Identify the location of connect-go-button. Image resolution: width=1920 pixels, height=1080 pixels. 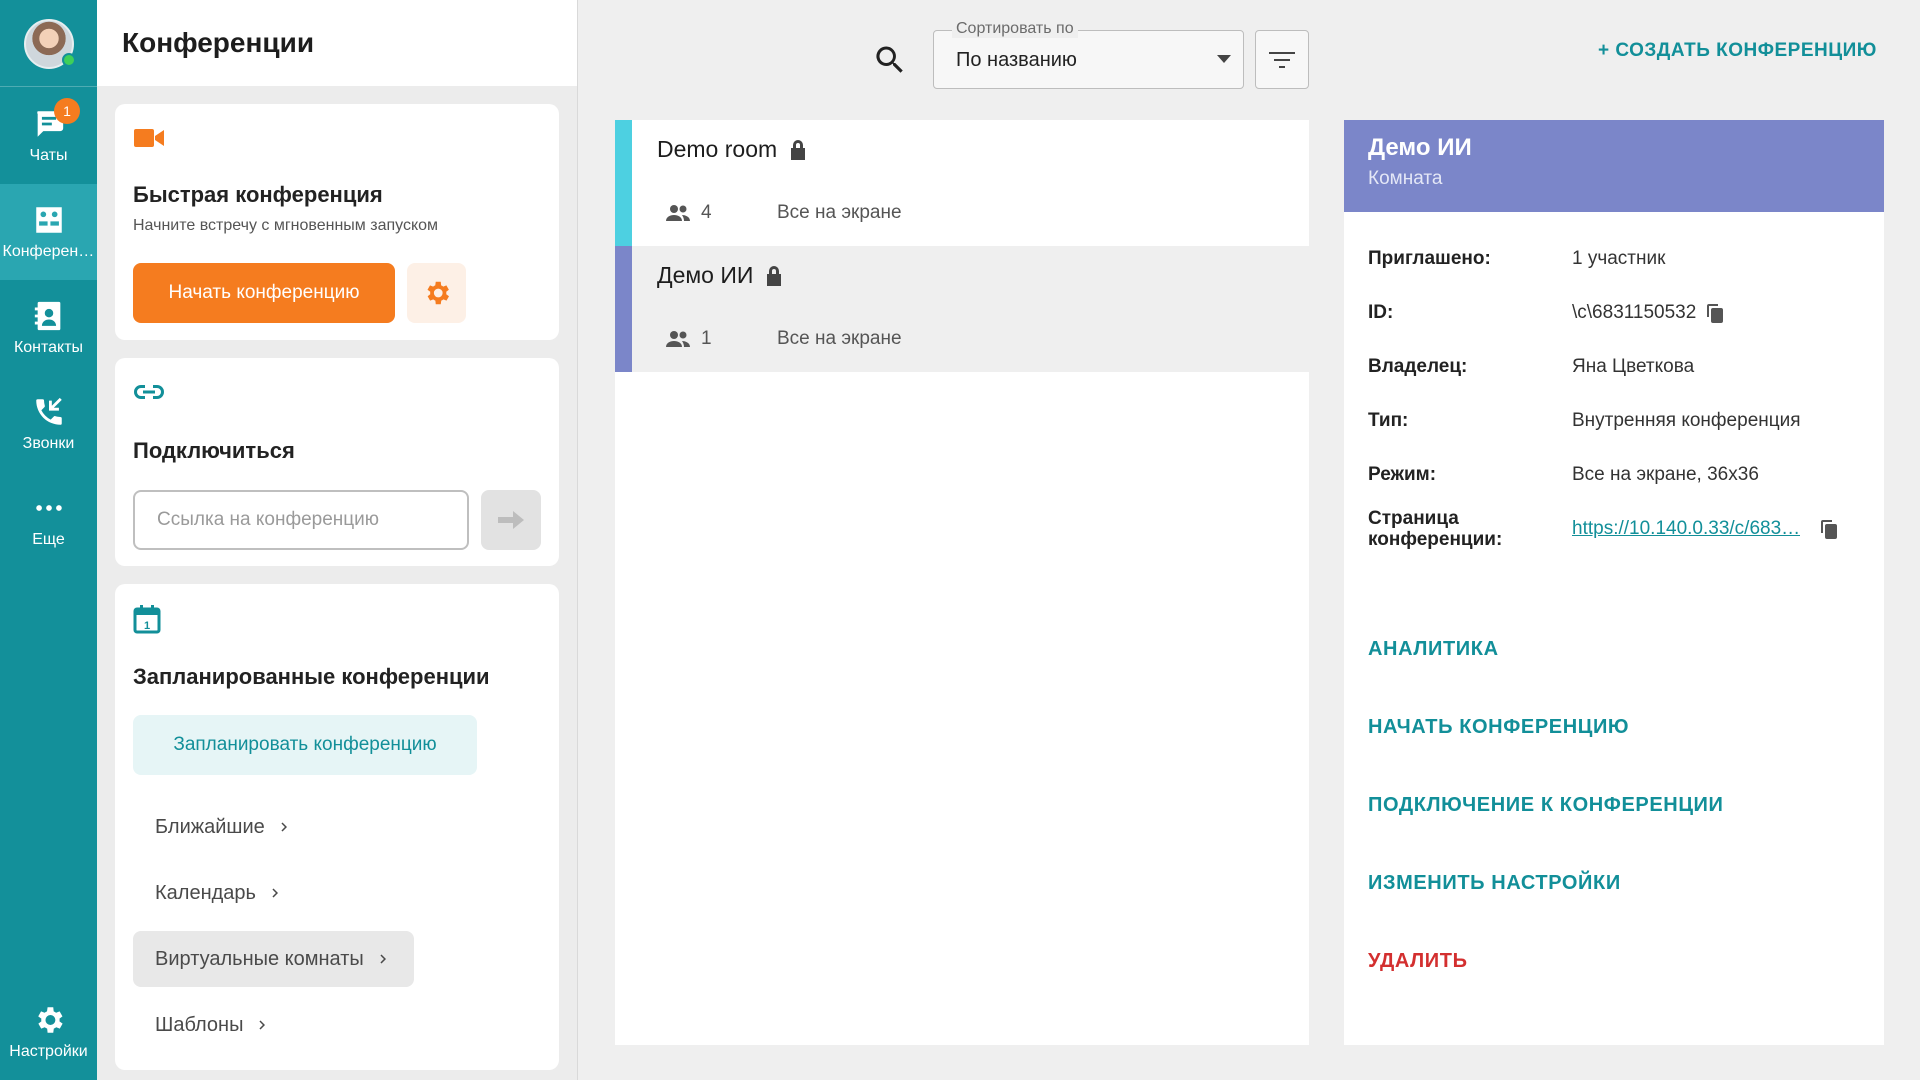
(511, 520).